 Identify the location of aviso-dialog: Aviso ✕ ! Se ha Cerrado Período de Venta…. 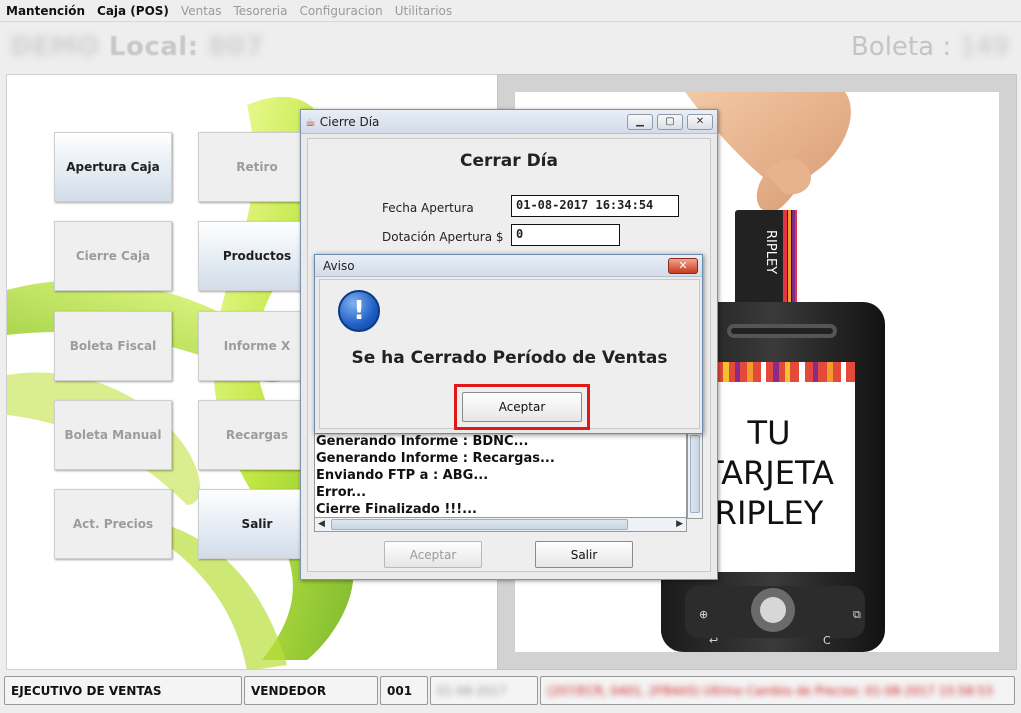
(508, 344).